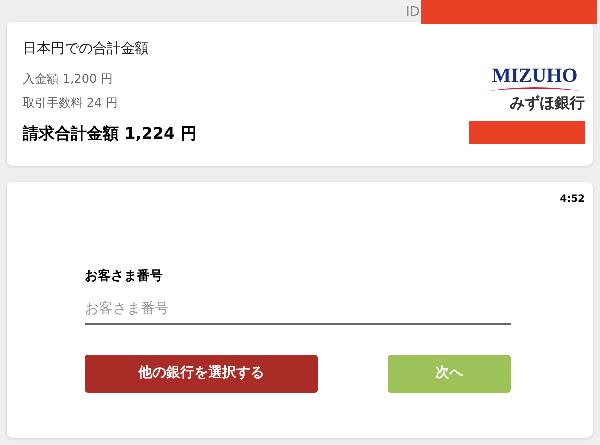 The width and height of the screenshot is (600, 445). Describe the element at coordinates (68, 79) in the screenshot. I see `summary-line: 入金額 1,200 円` at that location.